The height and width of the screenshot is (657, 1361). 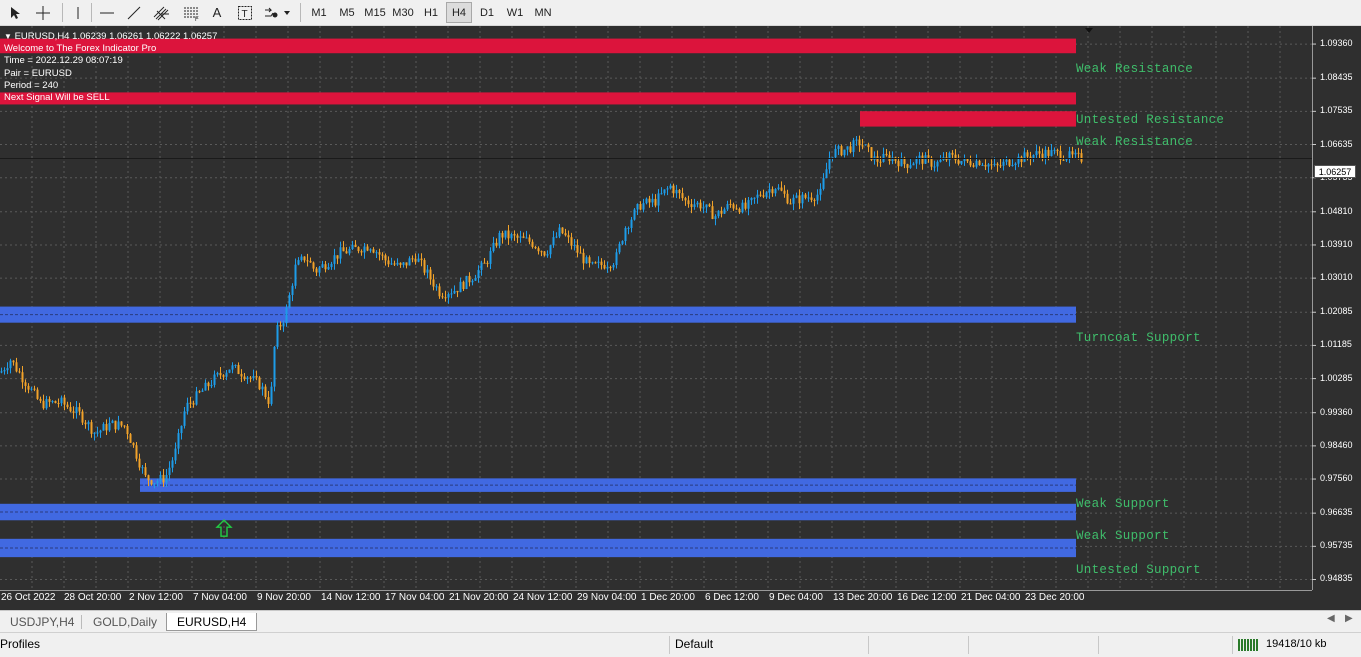 I want to click on toolbar: F A T M1 M5 M15 M30 H1 H4 D1 W1 MN, so click(x=680, y=13).